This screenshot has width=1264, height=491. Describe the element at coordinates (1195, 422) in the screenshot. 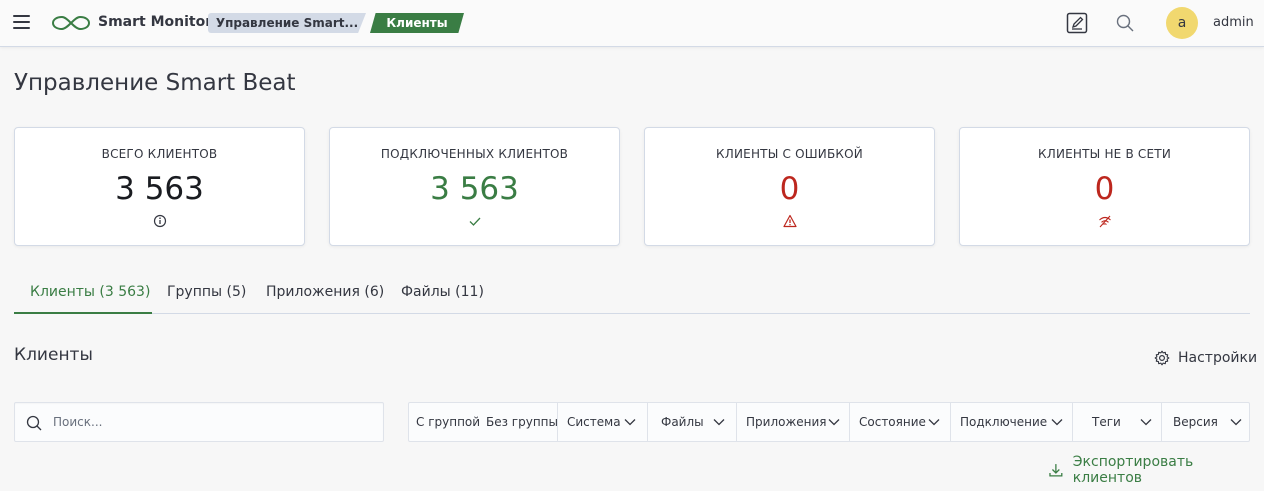

I see `filter-label: Версия` at that location.